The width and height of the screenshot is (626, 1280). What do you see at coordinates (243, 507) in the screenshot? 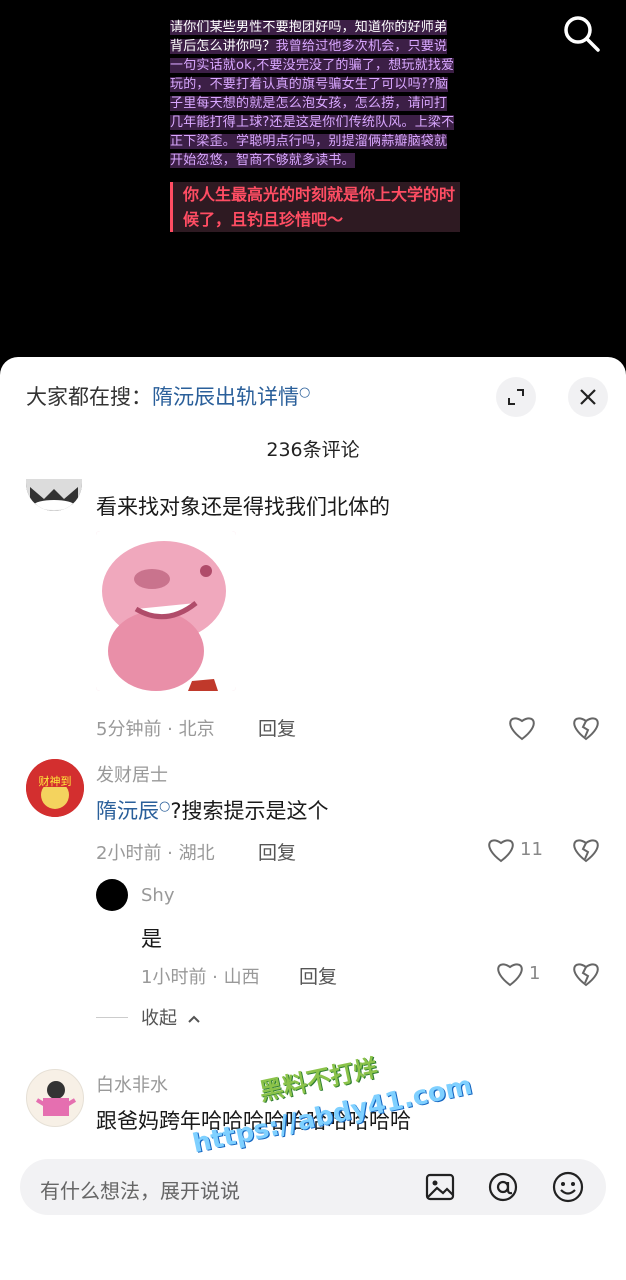
I see `comment-text: 看来找对象还是得找我们北体的` at bounding box center [243, 507].